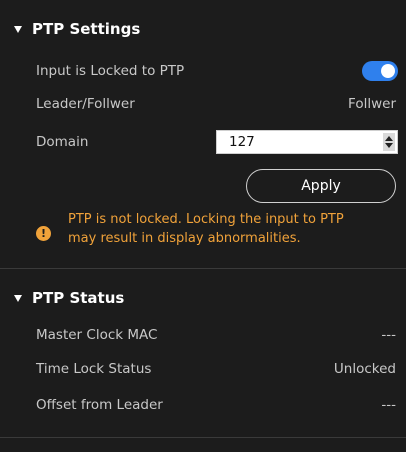  What do you see at coordinates (321, 186) in the screenshot?
I see `apply-button: Apply` at bounding box center [321, 186].